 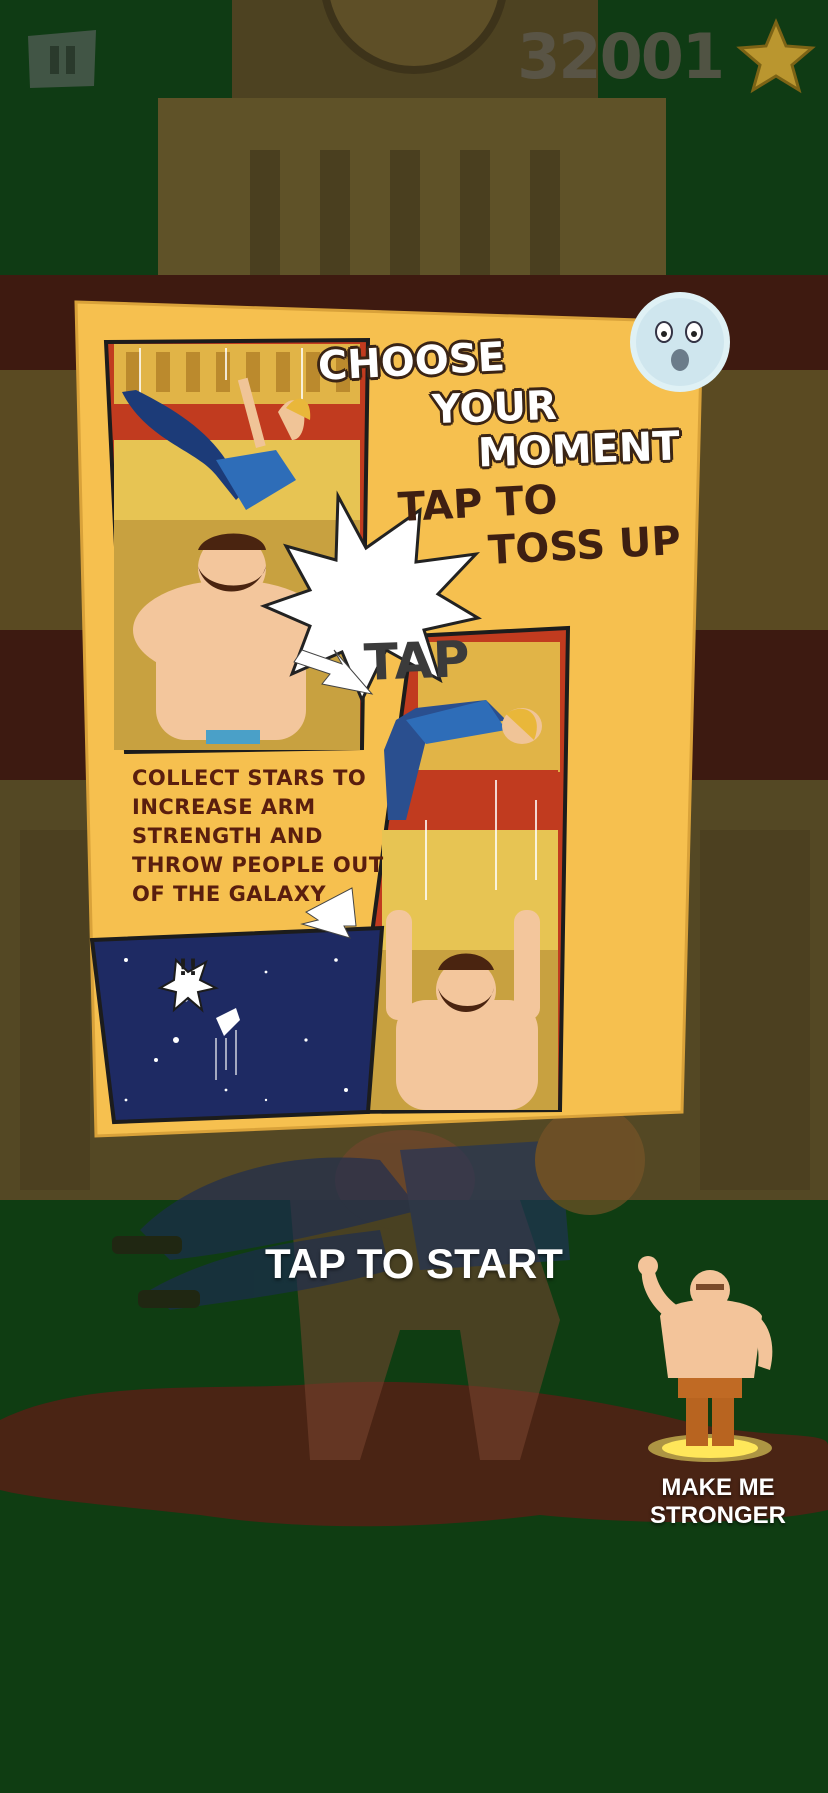 I want to click on score-counter: 32001, so click(x=621, y=56).